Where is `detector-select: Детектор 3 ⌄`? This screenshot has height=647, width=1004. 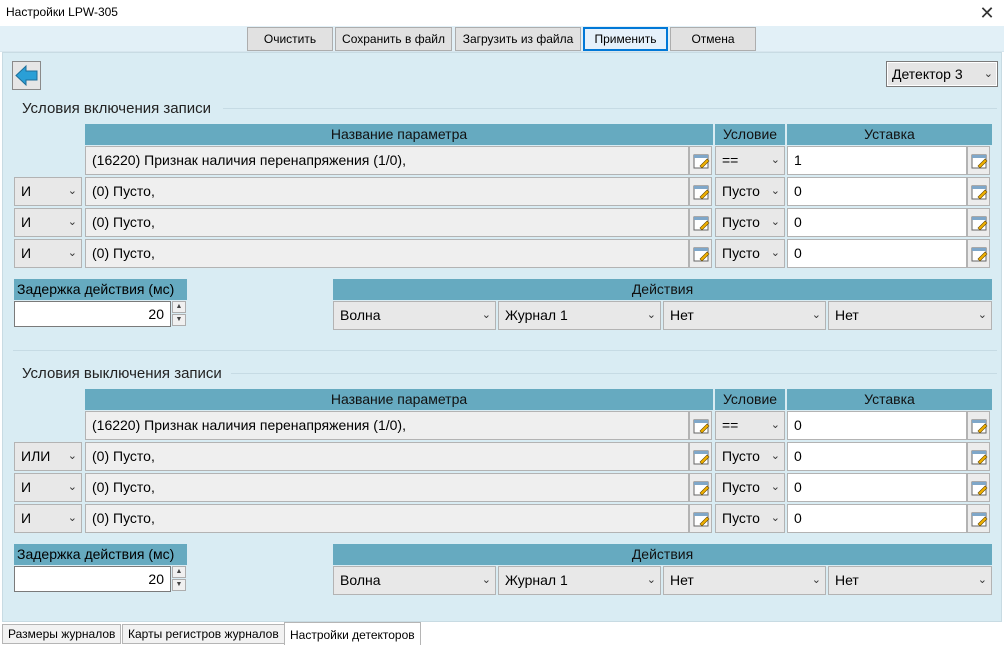
detector-select: Детектор 3 ⌄ is located at coordinates (942, 74).